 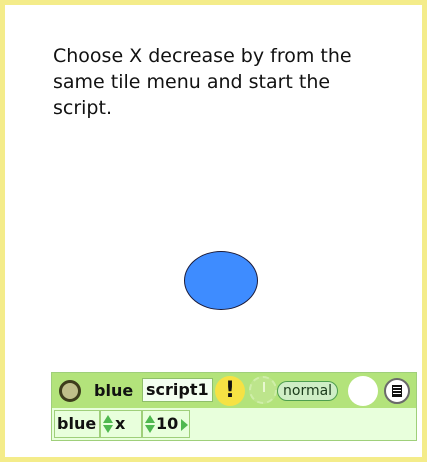 I want to click on slot-tile: x, so click(x=143, y=424).